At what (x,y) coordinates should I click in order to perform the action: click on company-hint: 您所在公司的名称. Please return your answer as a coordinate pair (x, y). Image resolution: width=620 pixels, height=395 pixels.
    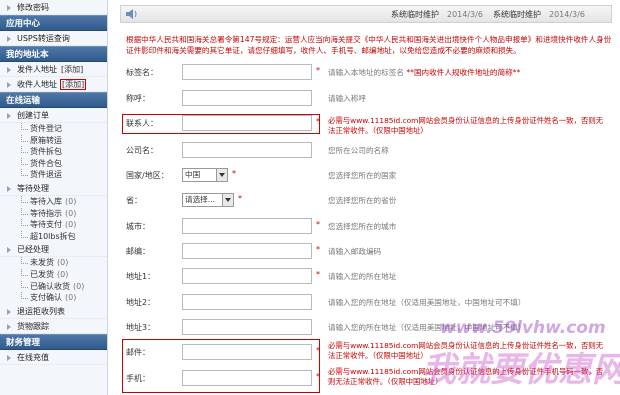
    Looking at the image, I should click on (358, 150).